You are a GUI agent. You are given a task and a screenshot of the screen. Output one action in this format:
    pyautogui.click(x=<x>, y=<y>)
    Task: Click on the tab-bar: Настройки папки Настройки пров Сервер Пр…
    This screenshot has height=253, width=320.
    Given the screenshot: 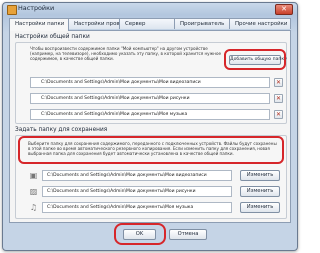 What is the action you would take?
    pyautogui.click(x=150, y=24)
    